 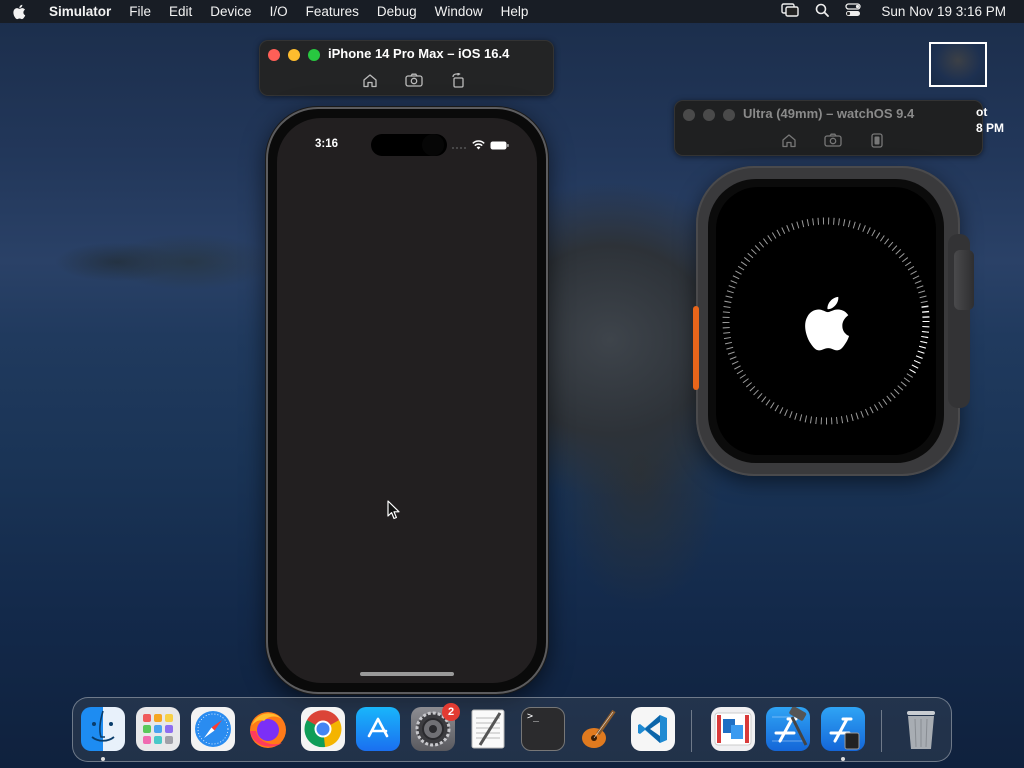 What do you see at coordinates (230, 11) in the screenshot?
I see `menu-device: Device` at bounding box center [230, 11].